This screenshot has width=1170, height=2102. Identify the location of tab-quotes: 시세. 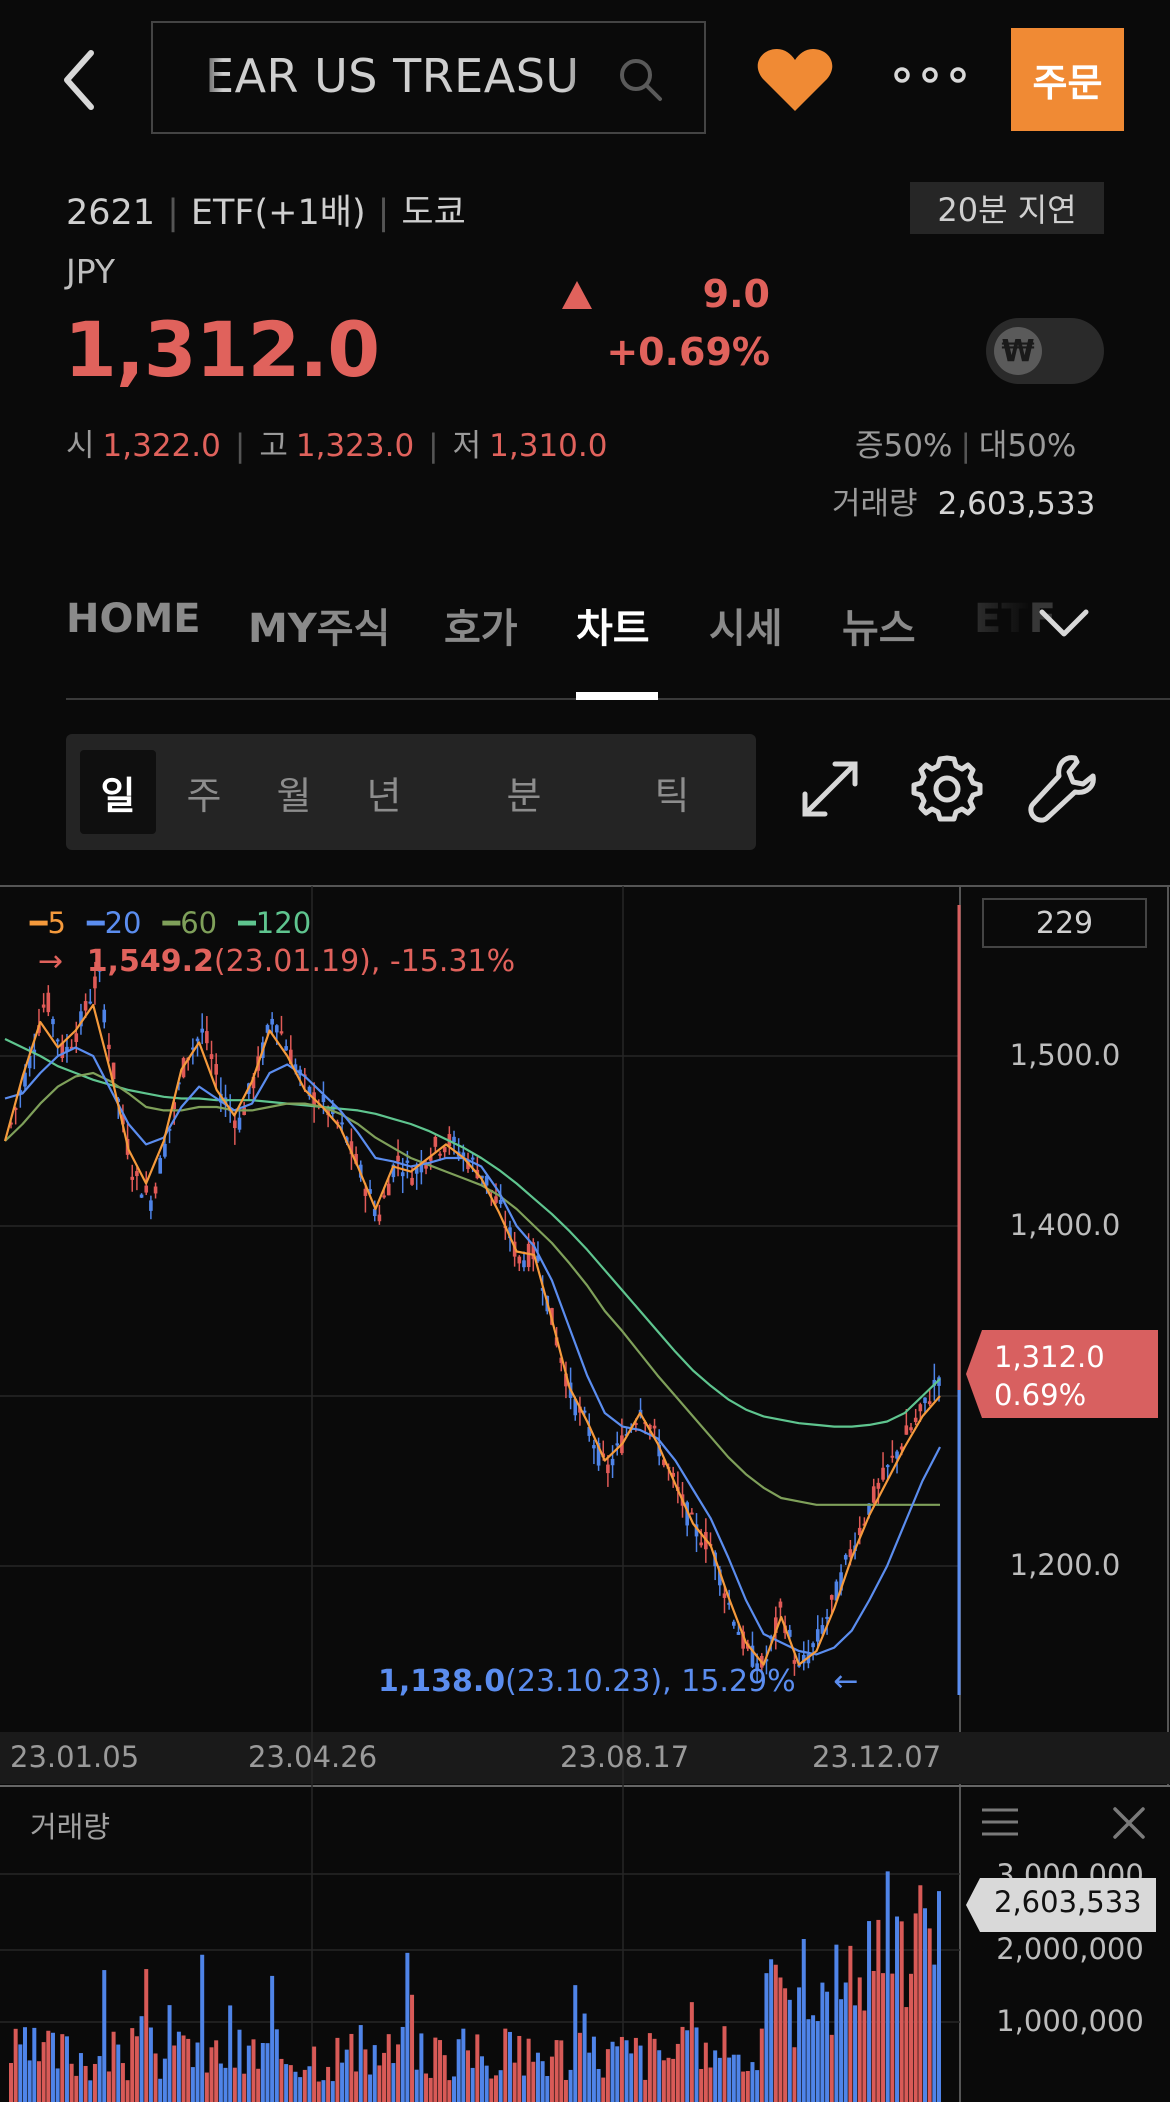
(746, 625).